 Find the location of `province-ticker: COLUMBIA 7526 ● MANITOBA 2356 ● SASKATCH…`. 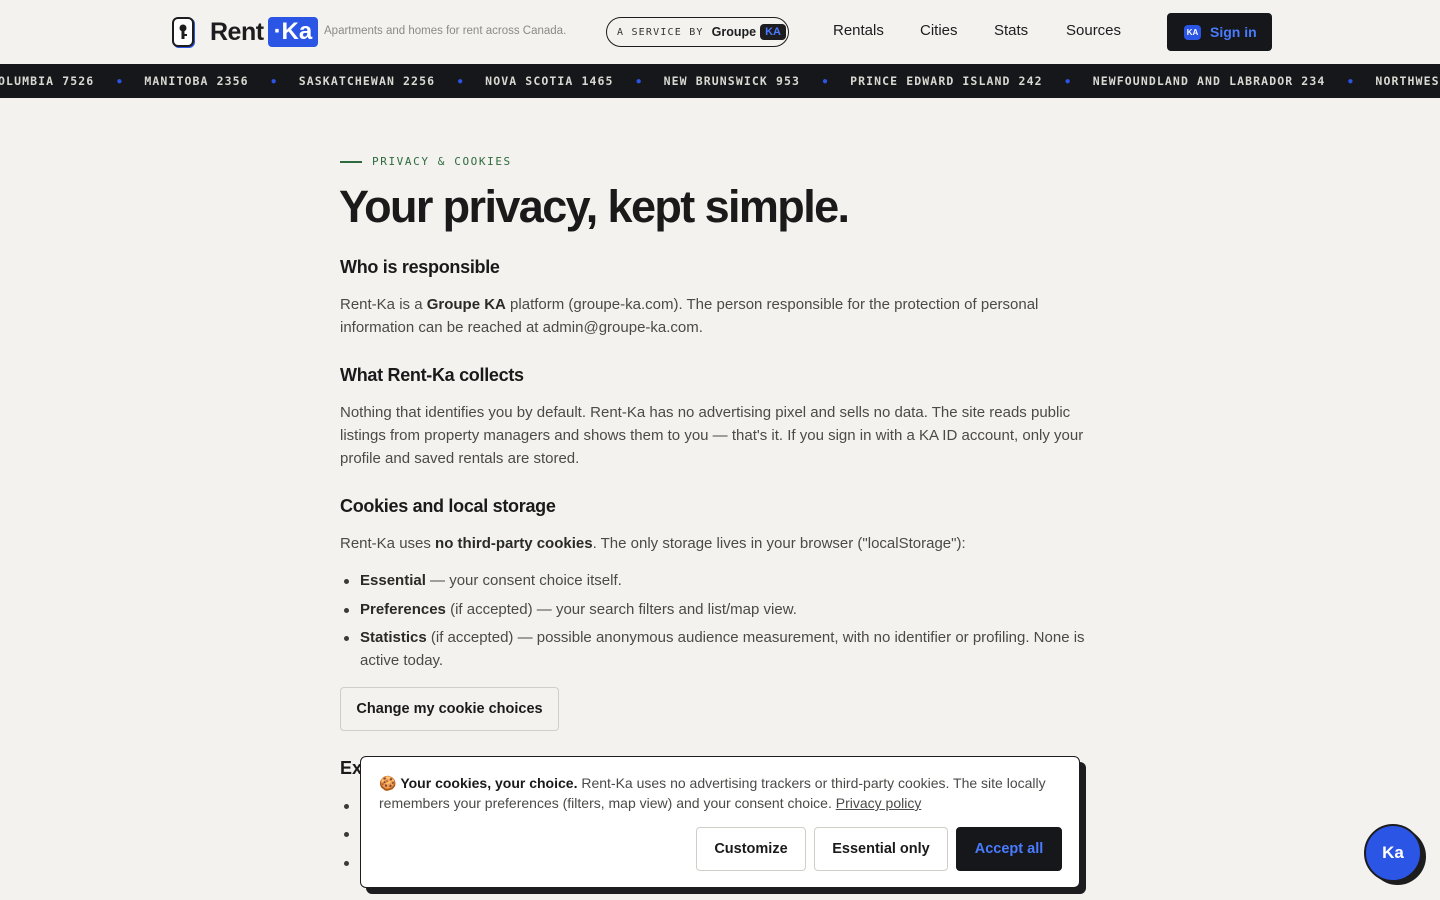

province-ticker: COLUMBIA 7526 ● MANITOBA 2356 ● SASKATCH… is located at coordinates (720, 81).